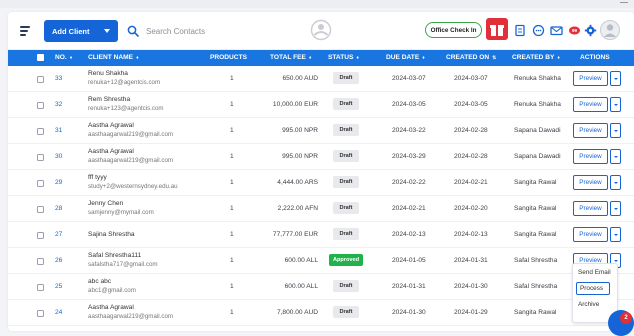 The height and width of the screenshot is (336, 634). Describe the element at coordinates (536, 286) in the screenshot. I see `created-by: Safal Shrestha` at that location.